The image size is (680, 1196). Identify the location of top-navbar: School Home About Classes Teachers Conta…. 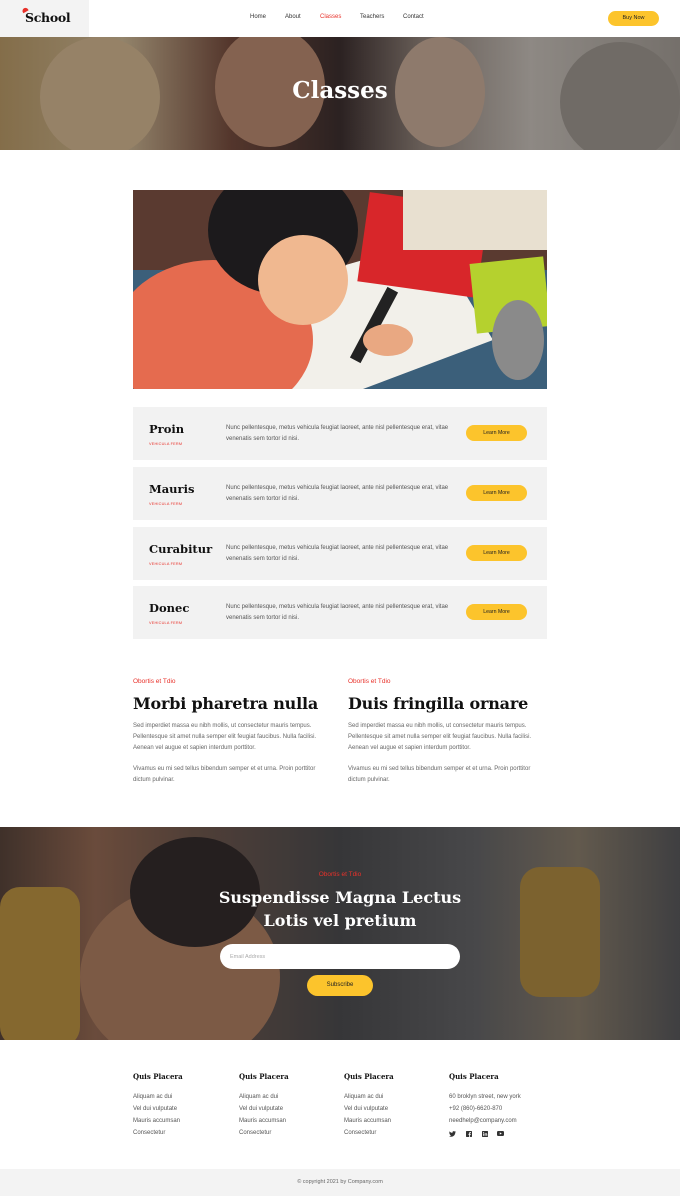
(340, 18).